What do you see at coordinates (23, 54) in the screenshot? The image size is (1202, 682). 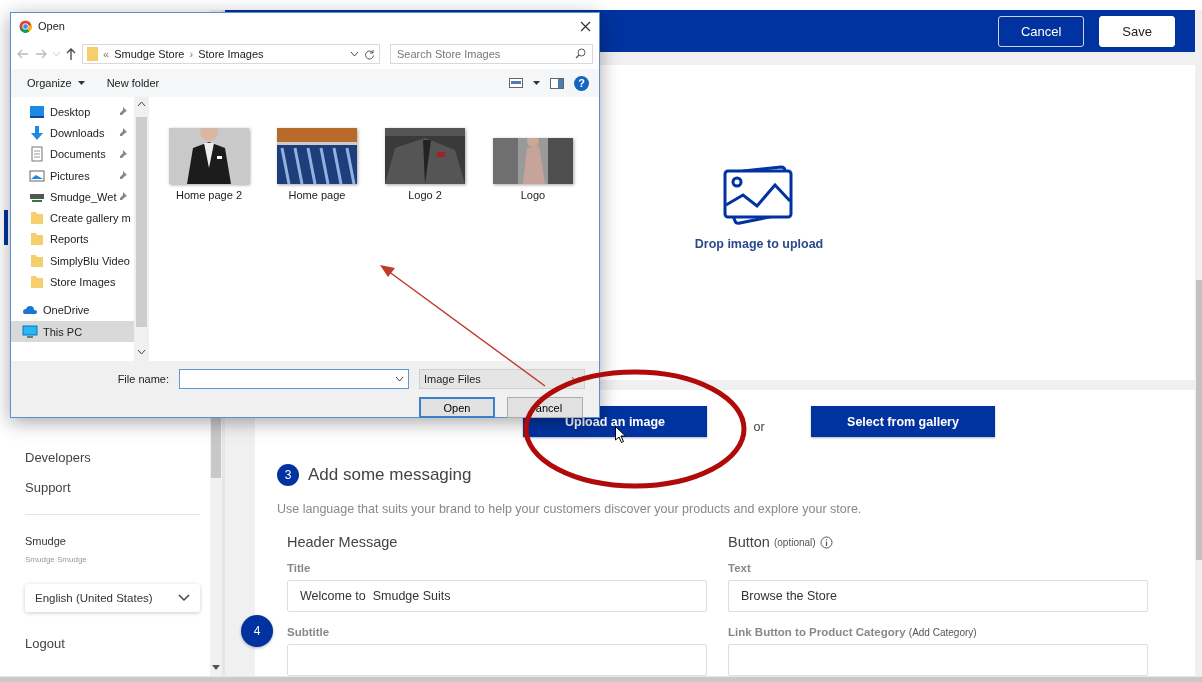 I see `back-icon` at bounding box center [23, 54].